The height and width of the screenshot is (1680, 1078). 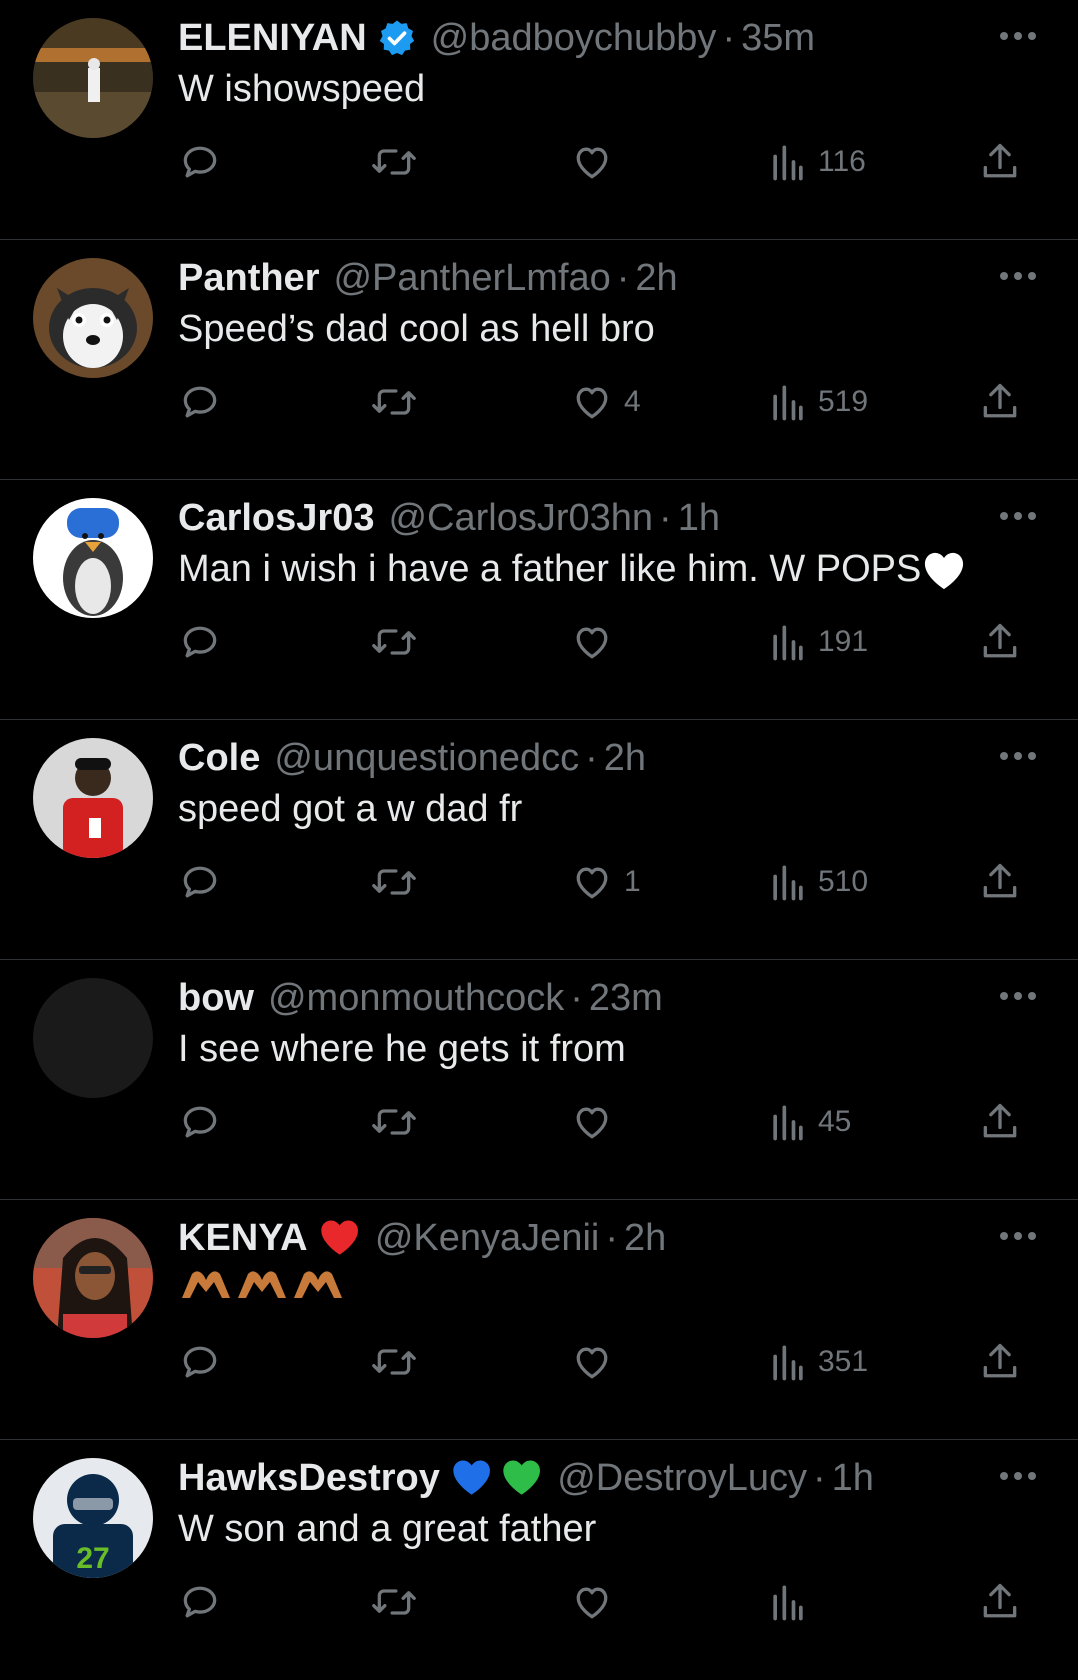 I want to click on views-button: 519, so click(x=818, y=402).